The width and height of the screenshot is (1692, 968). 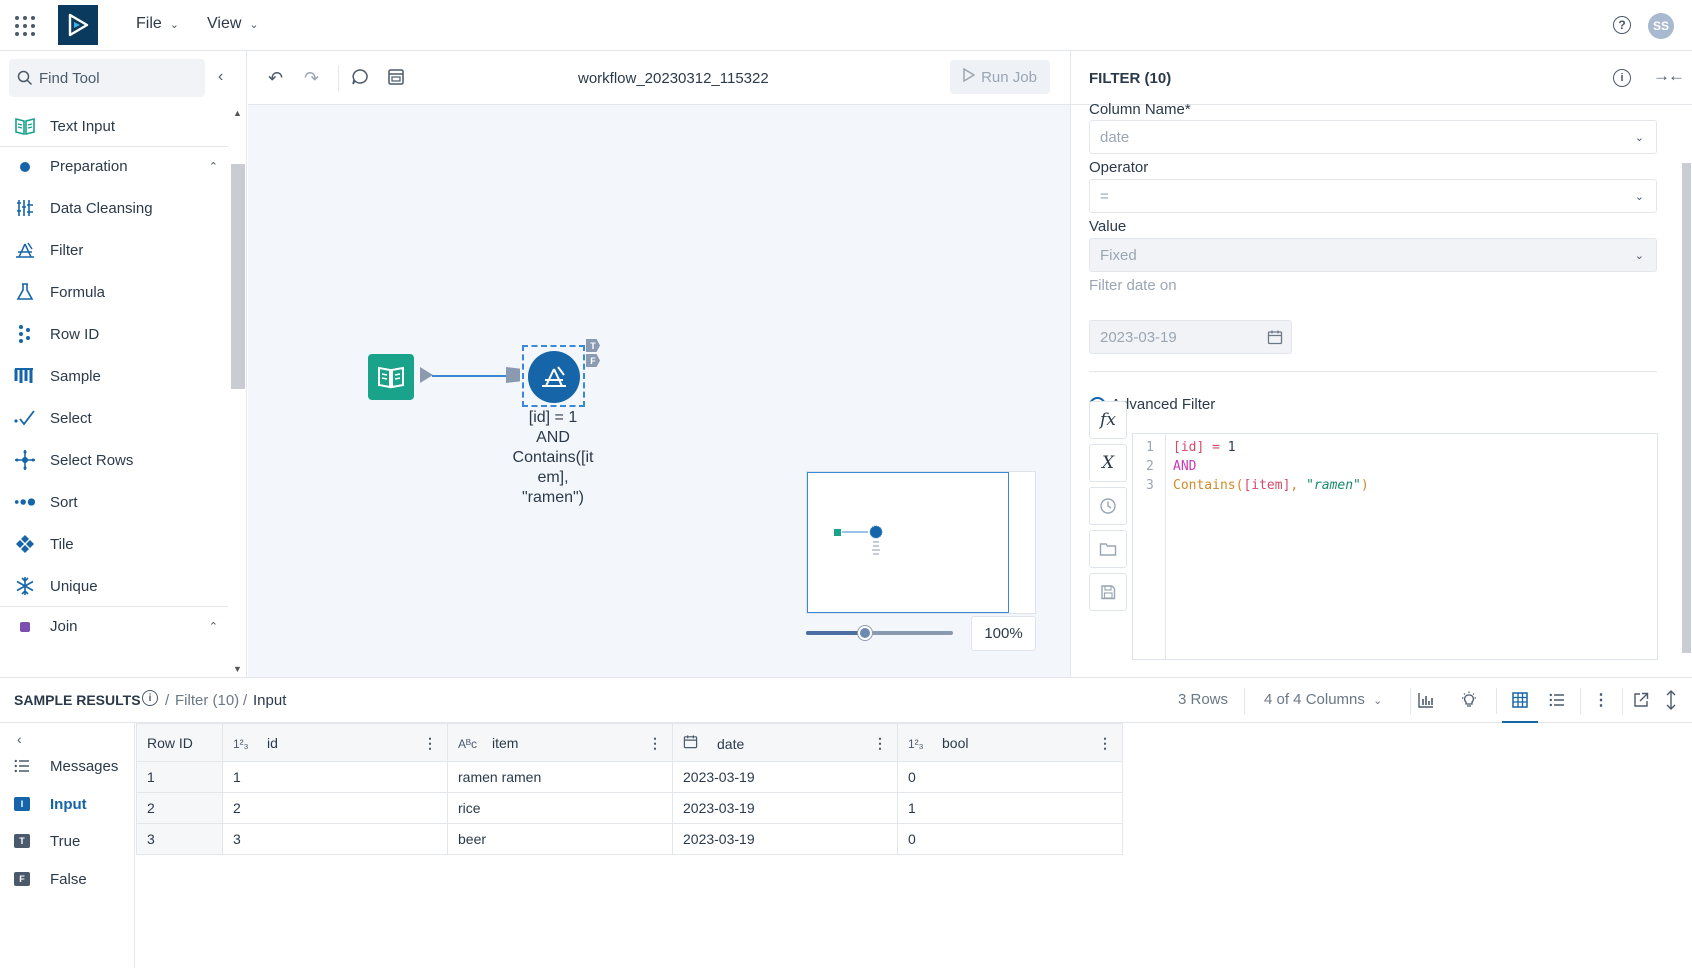 I want to click on calendar-icon, so click(x=1275, y=337).